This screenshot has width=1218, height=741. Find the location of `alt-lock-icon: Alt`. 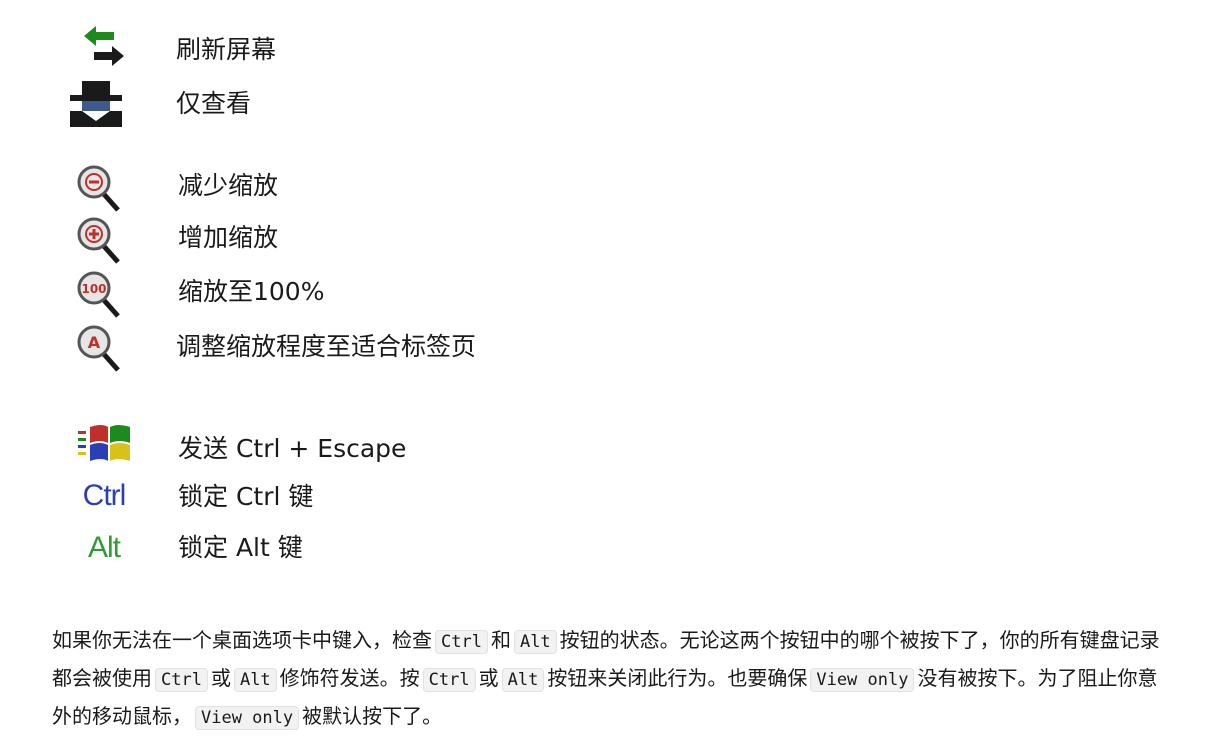

alt-lock-icon: Alt is located at coordinates (104, 548).